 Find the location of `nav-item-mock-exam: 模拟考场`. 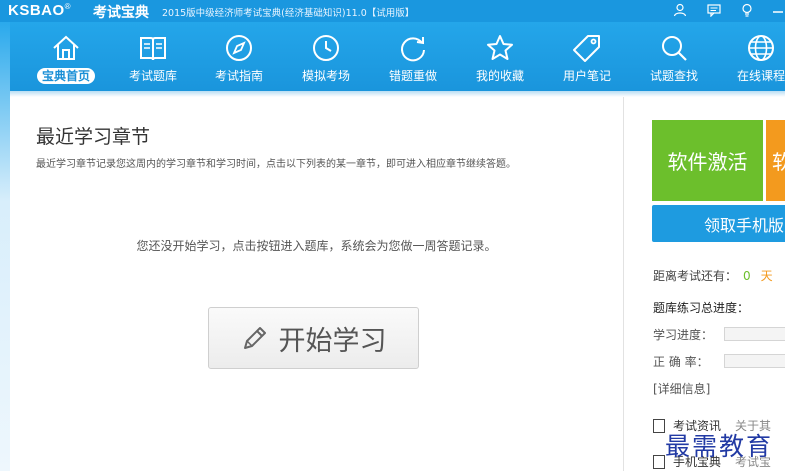

nav-item-mock-exam: 模拟考场 is located at coordinates (326, 56).